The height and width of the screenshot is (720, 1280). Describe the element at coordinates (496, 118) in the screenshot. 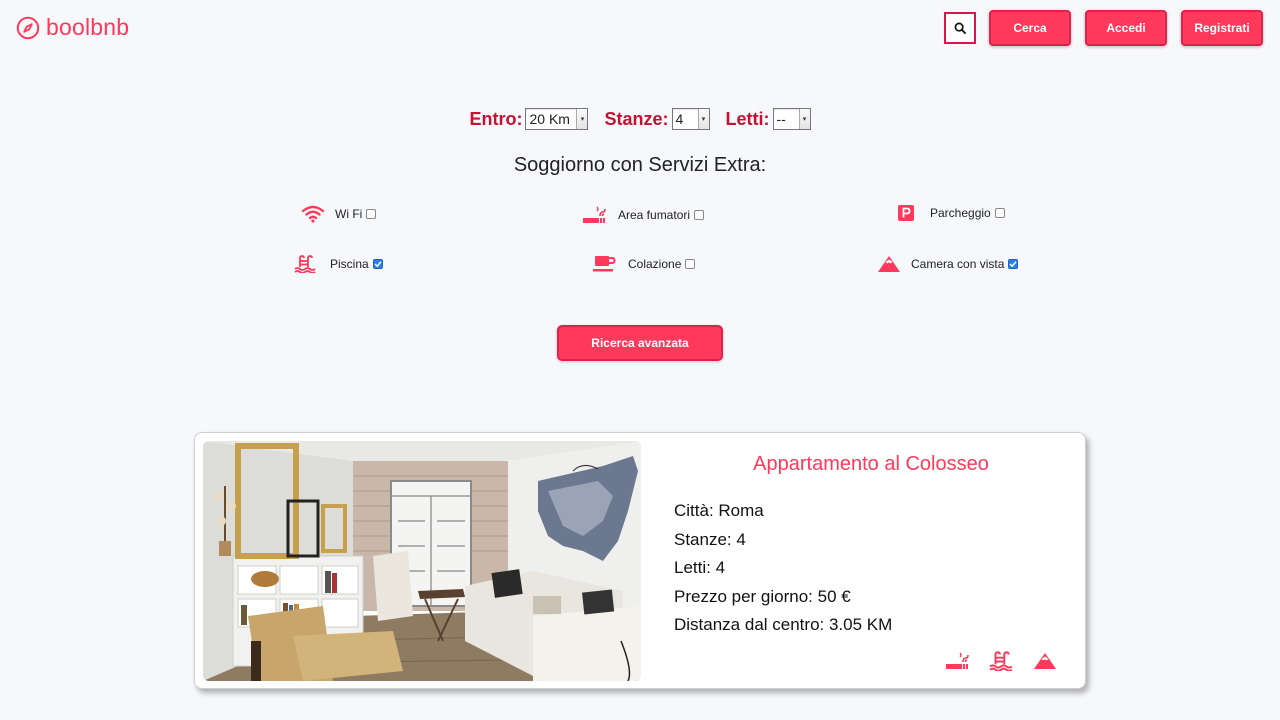

I see `distance-label: Entro:` at that location.